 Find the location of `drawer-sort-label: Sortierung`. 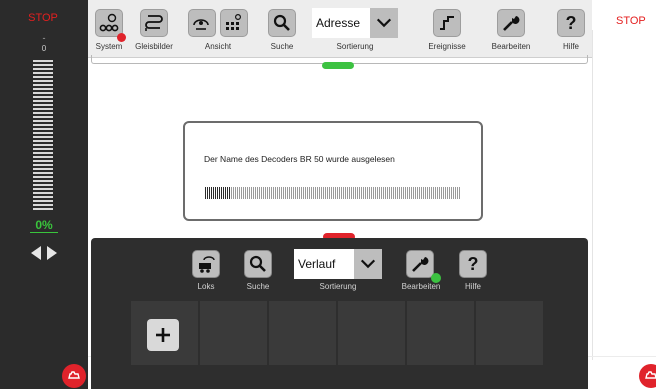

drawer-sort-label: Sortierung is located at coordinates (338, 286).